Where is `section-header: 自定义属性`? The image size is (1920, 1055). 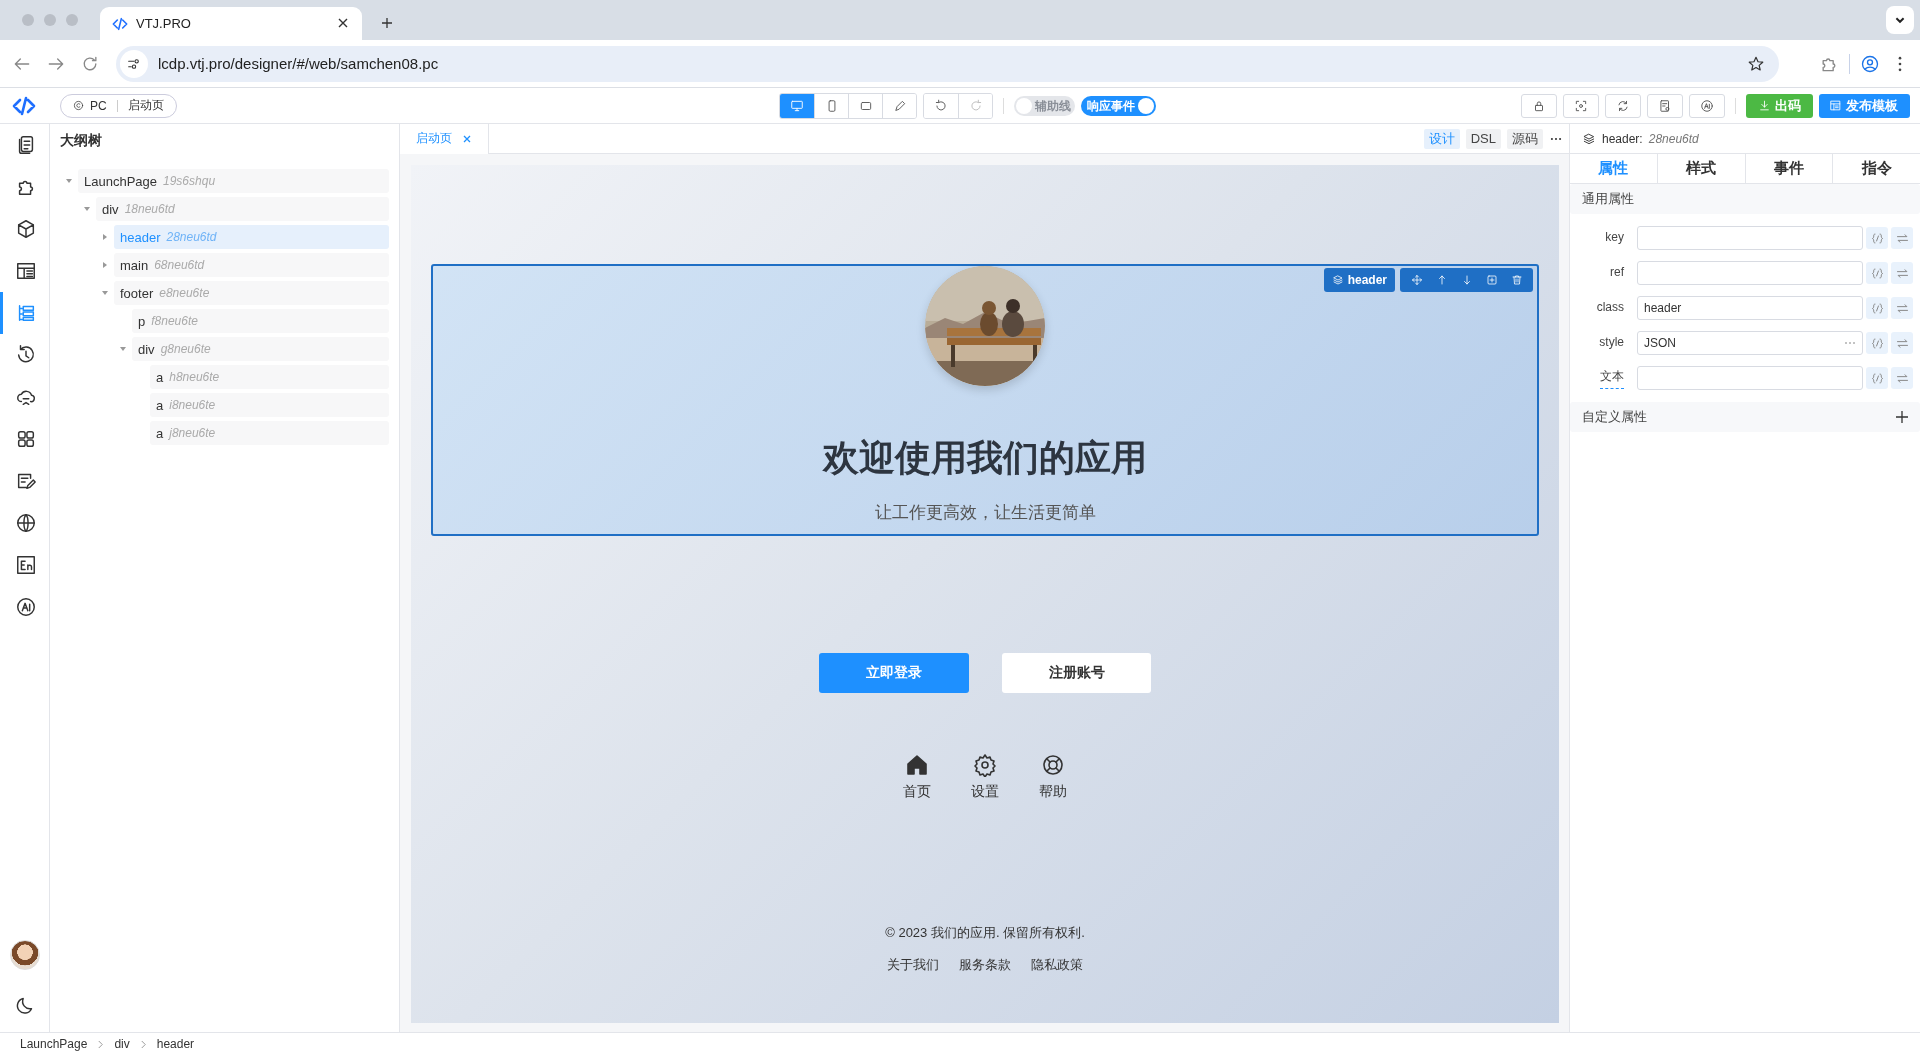 section-header: 自定义属性 is located at coordinates (1745, 417).